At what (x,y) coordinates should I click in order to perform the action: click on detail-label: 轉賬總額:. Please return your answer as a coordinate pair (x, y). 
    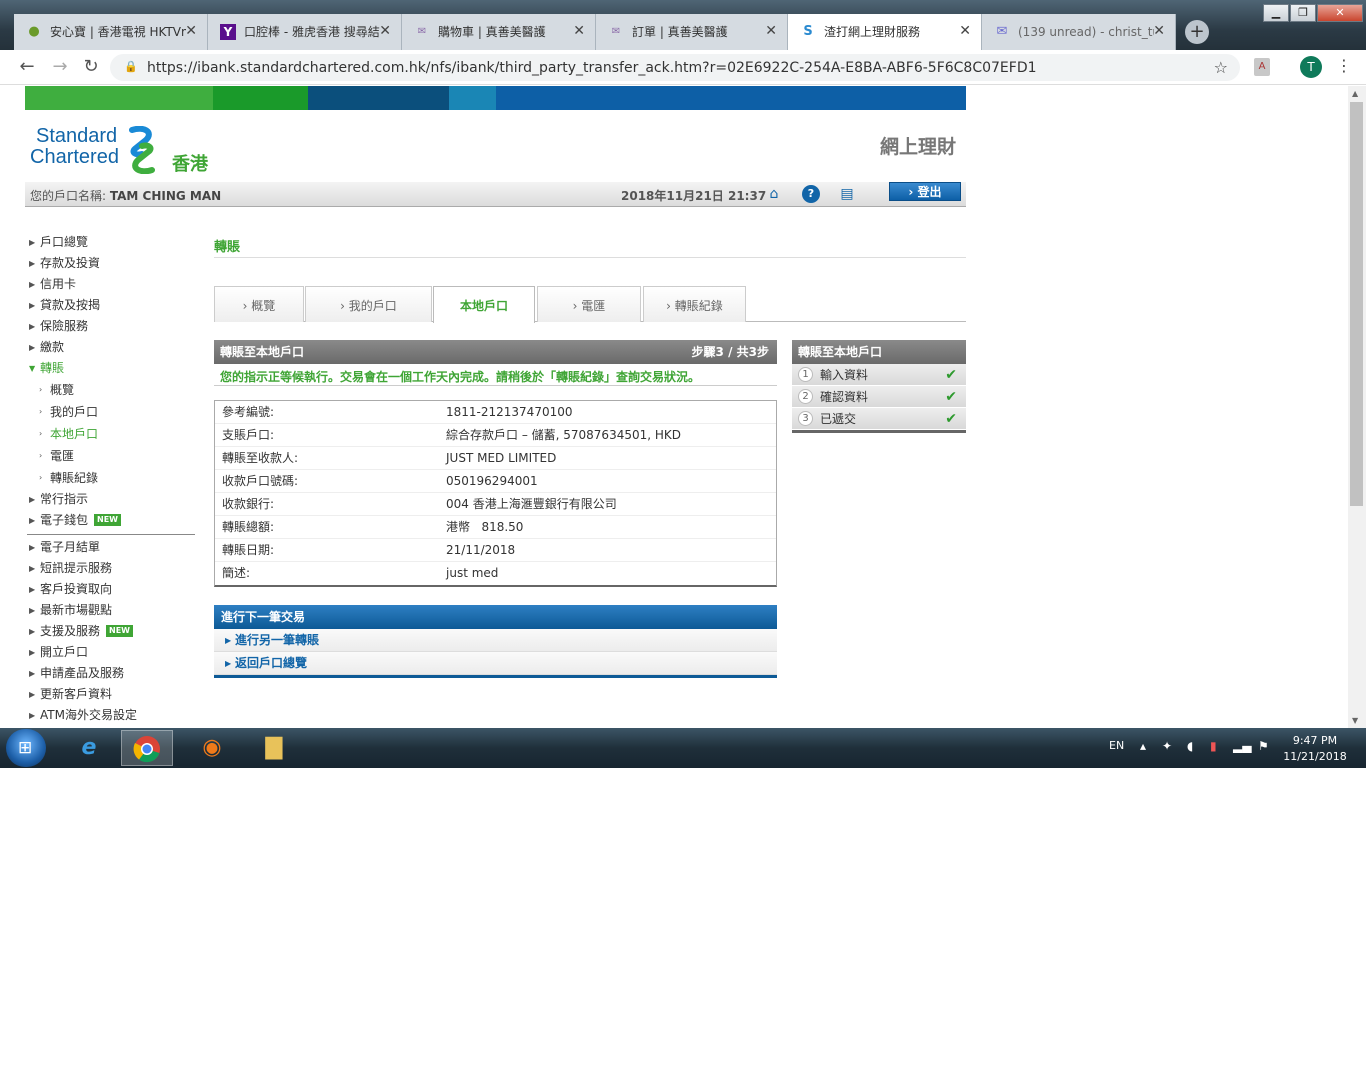
    Looking at the image, I should click on (248, 527).